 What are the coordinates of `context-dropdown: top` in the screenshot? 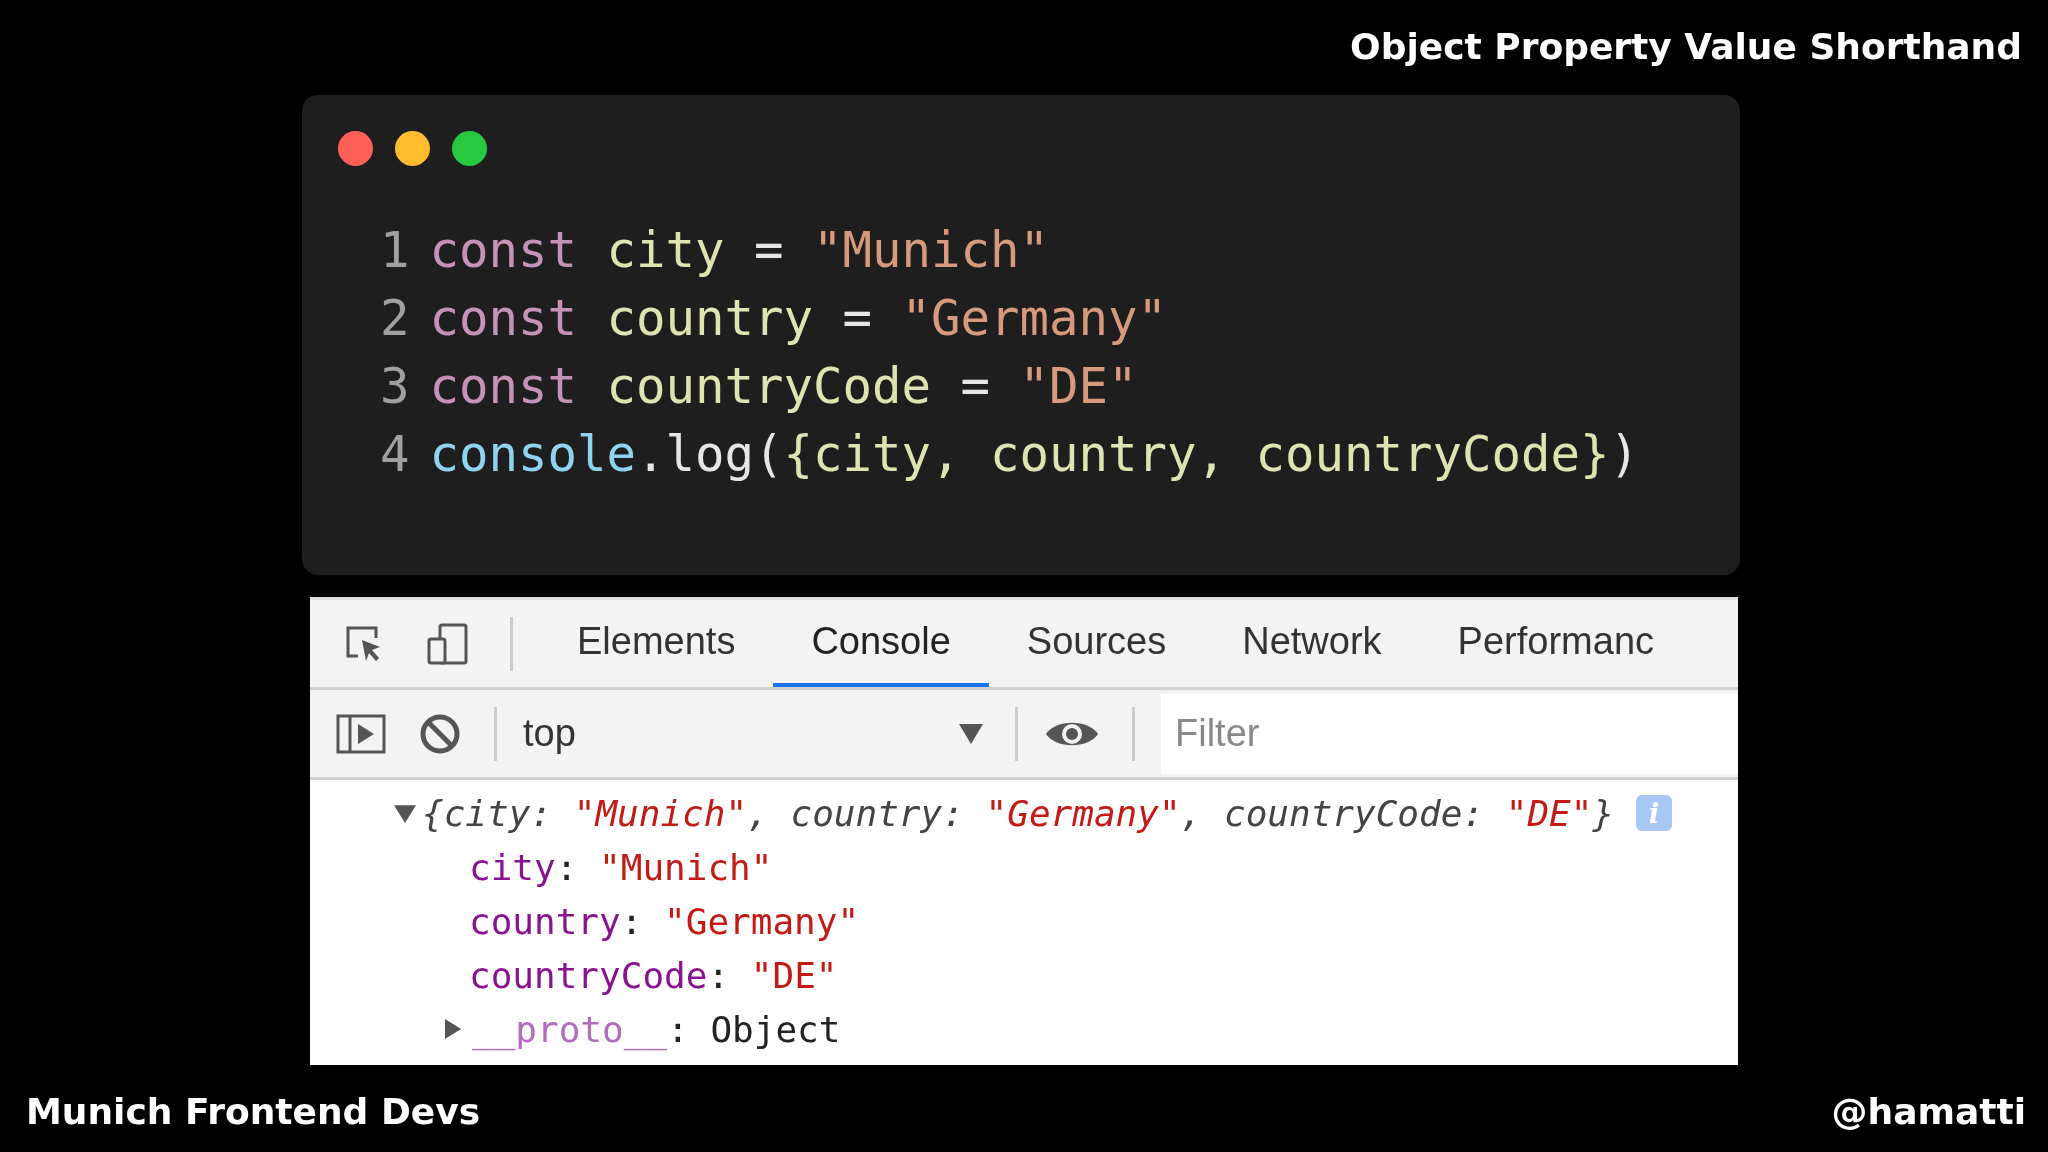 It's located at (763, 733).